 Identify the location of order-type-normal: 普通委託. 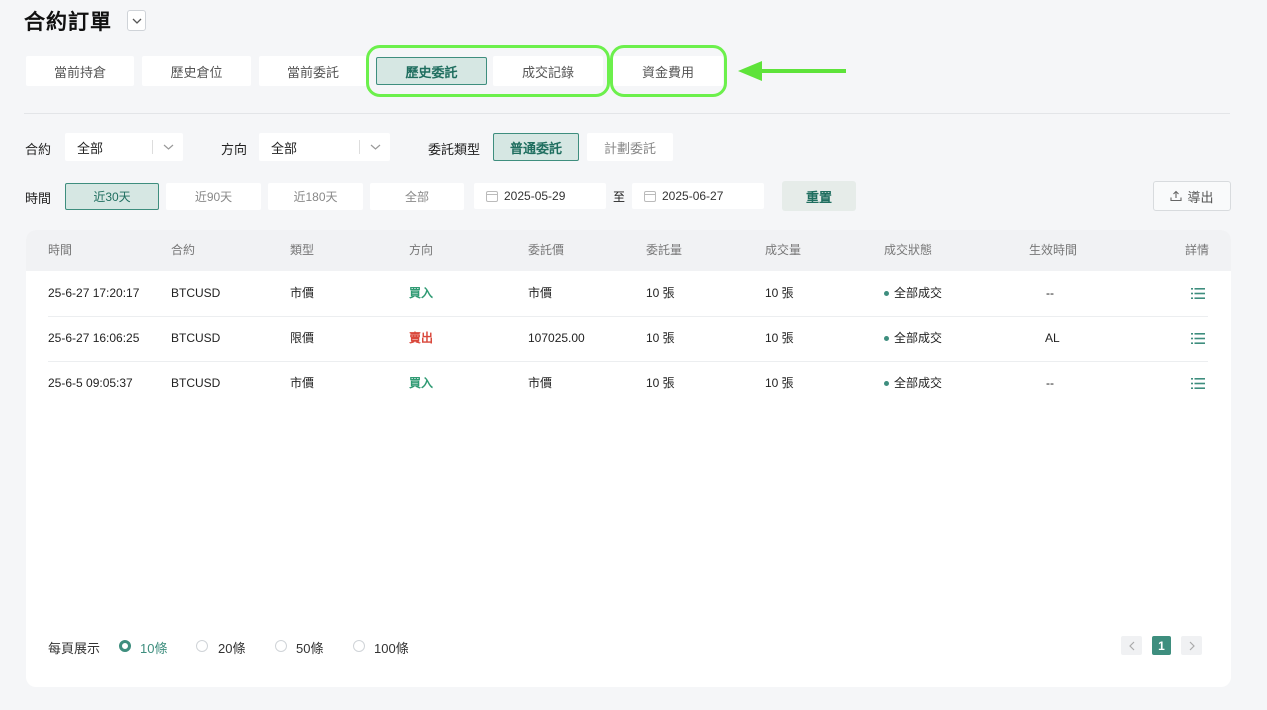
(536, 147).